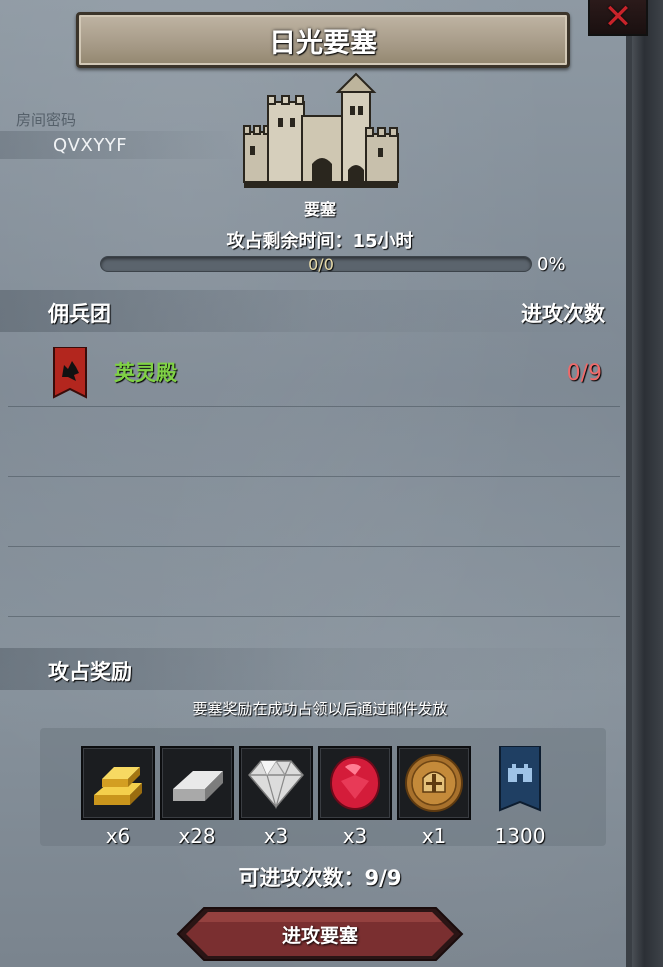  Describe the element at coordinates (434, 836) in the screenshot. I see `reward-qty: x1` at that location.